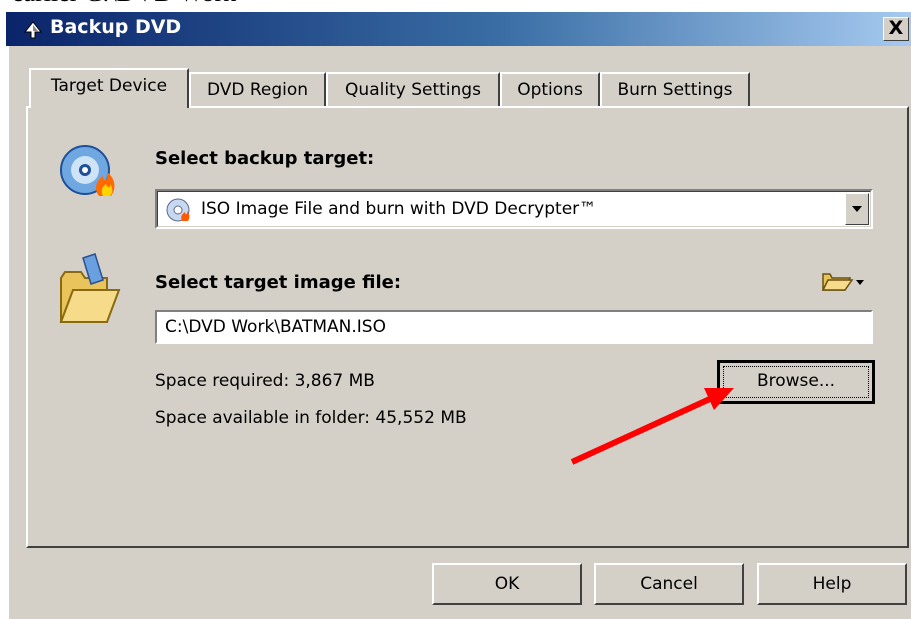 Image resolution: width=911 pixels, height=619 pixels. What do you see at coordinates (265, 381) in the screenshot?
I see `space-required-text: Space required: 3,867 MB` at bounding box center [265, 381].